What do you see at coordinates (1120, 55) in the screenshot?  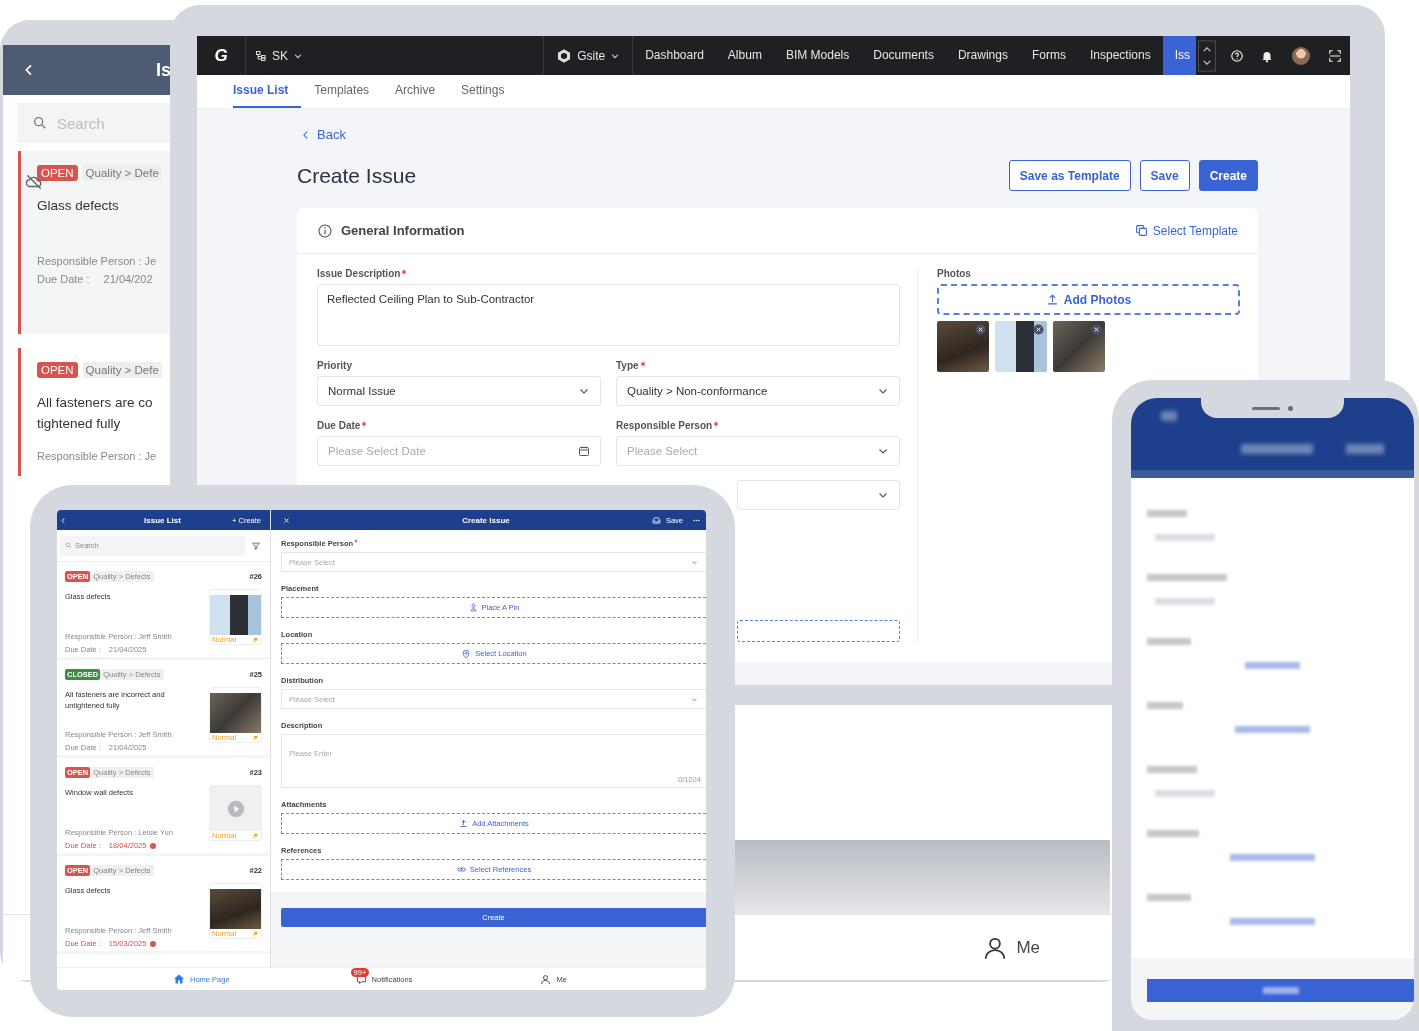 I see `nav-item: Inspections` at bounding box center [1120, 55].